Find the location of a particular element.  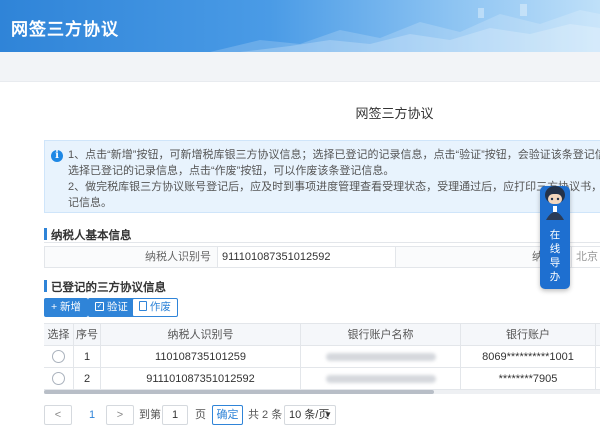

next-page-button: > is located at coordinates (120, 415).